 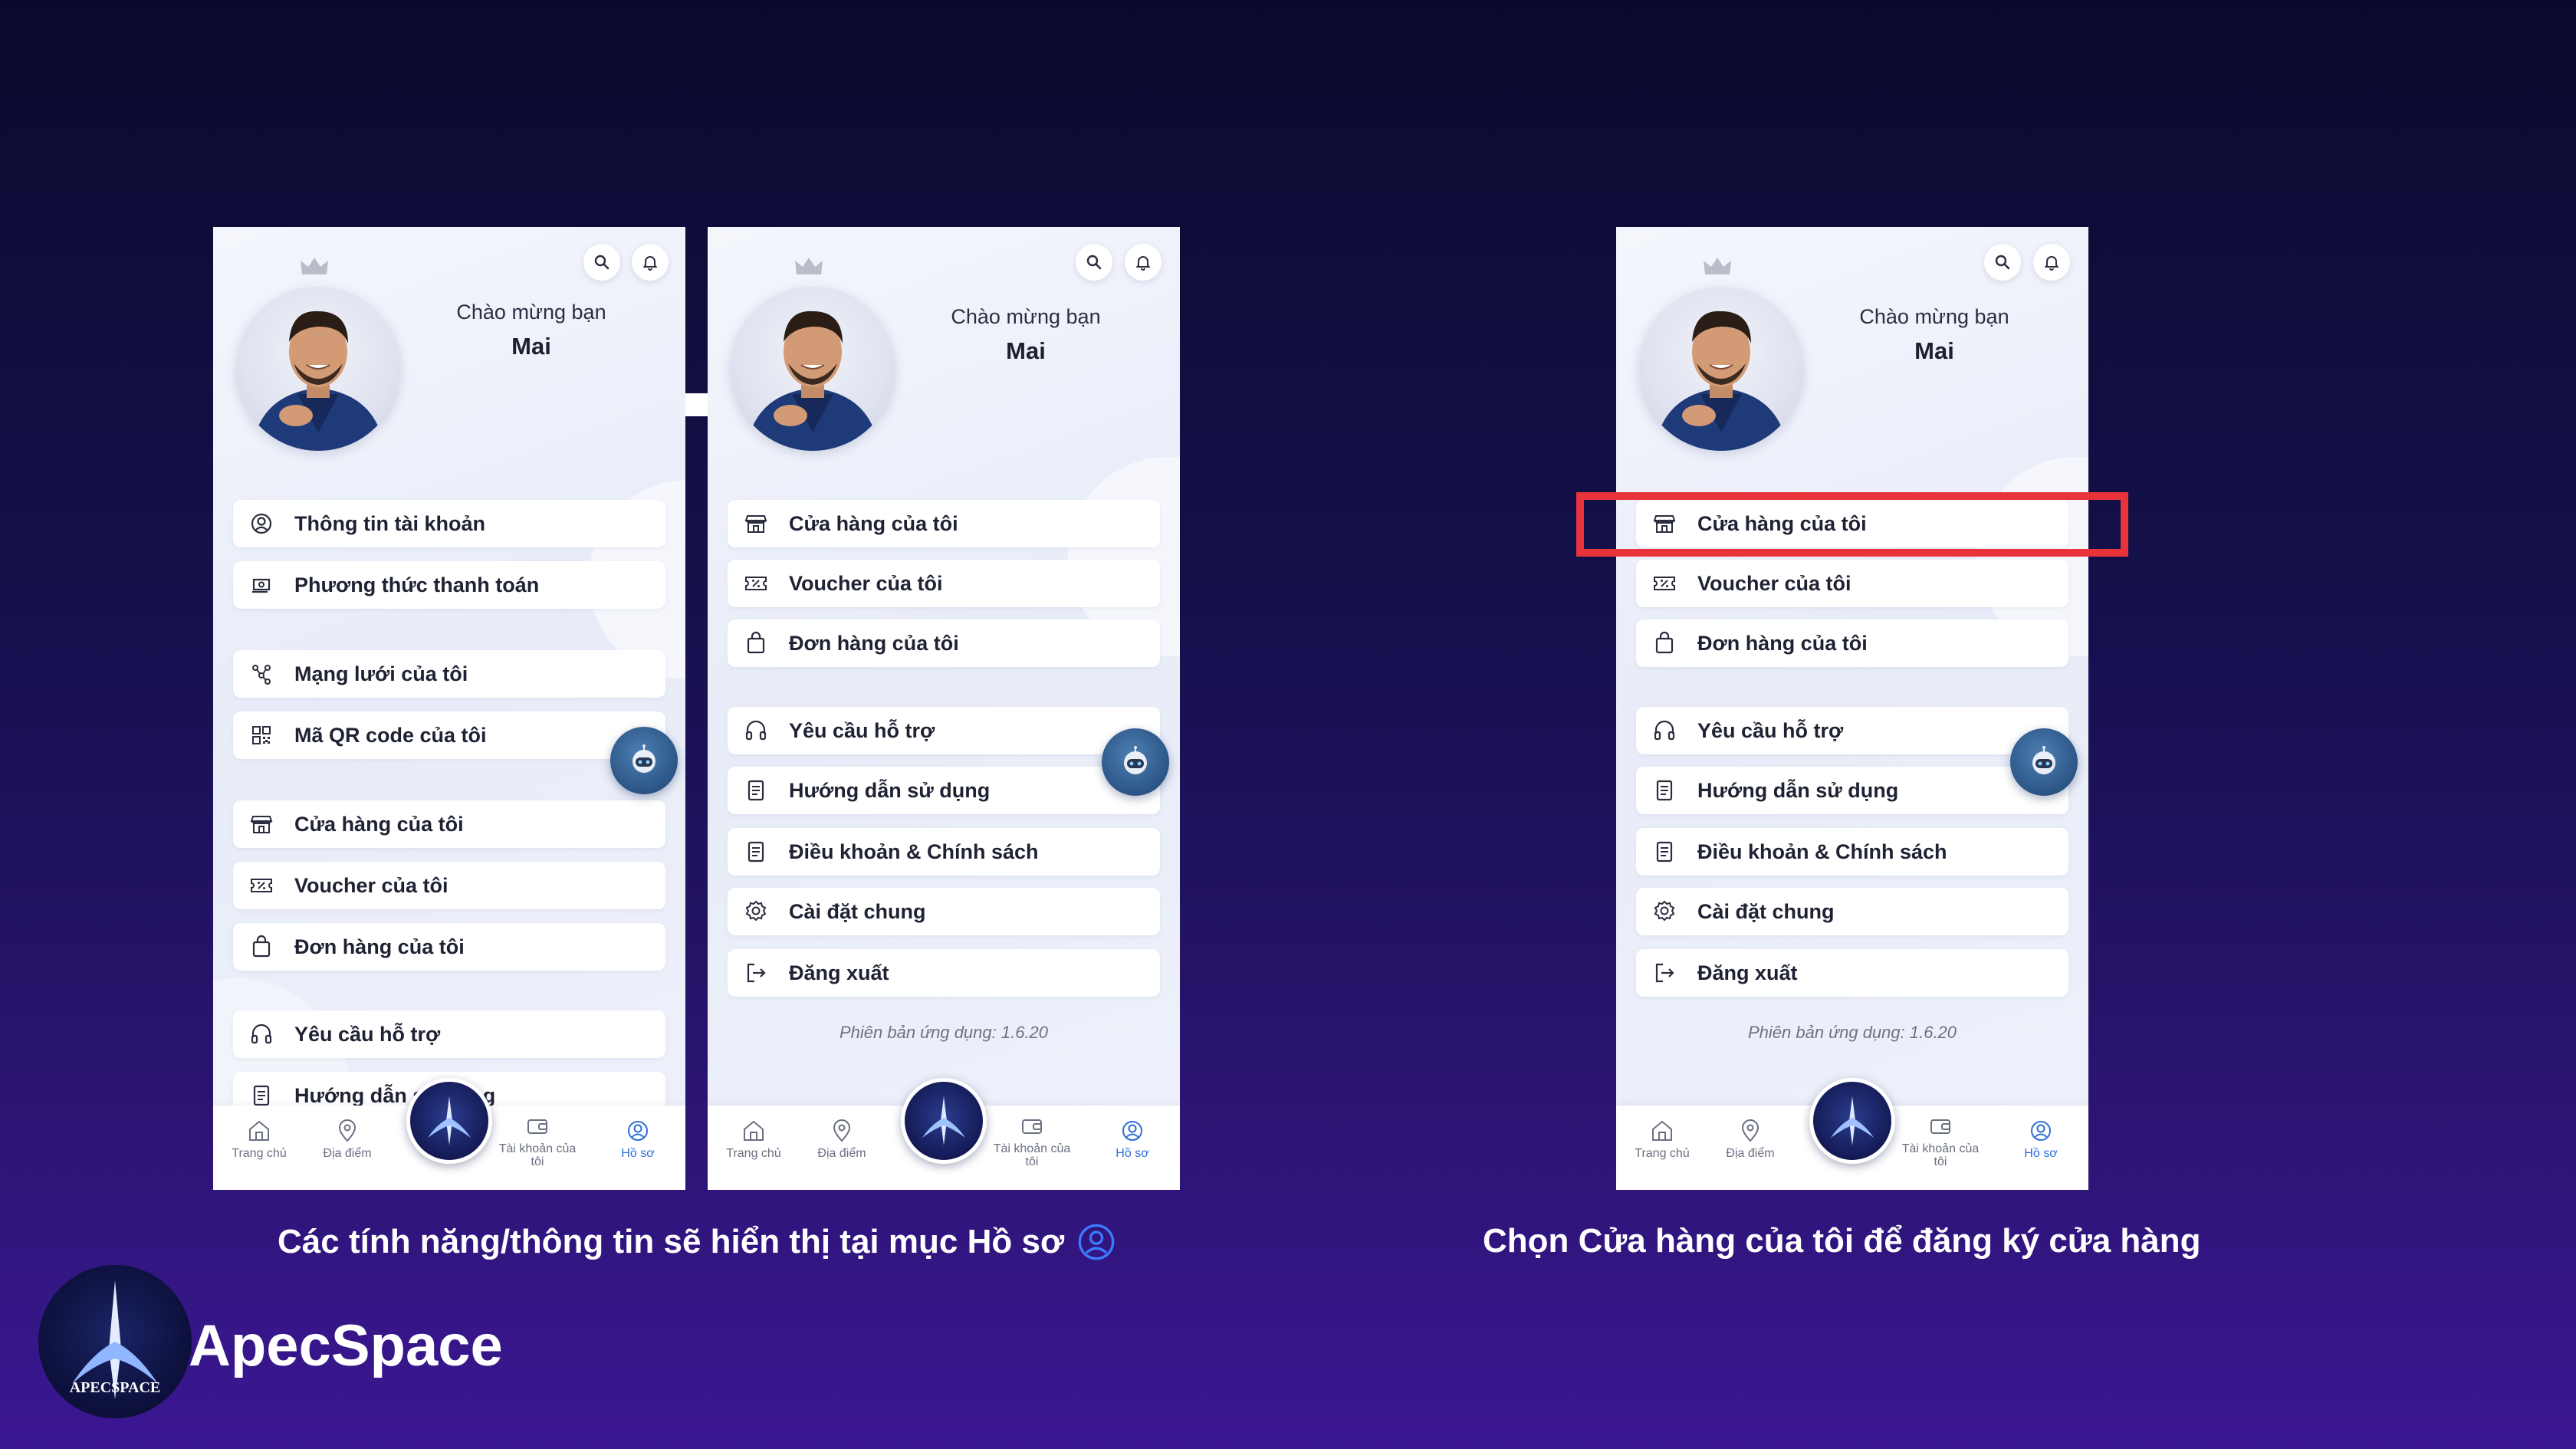 What do you see at coordinates (873, 523) in the screenshot?
I see `menu-item-label: Cửa hàng của tôi` at bounding box center [873, 523].